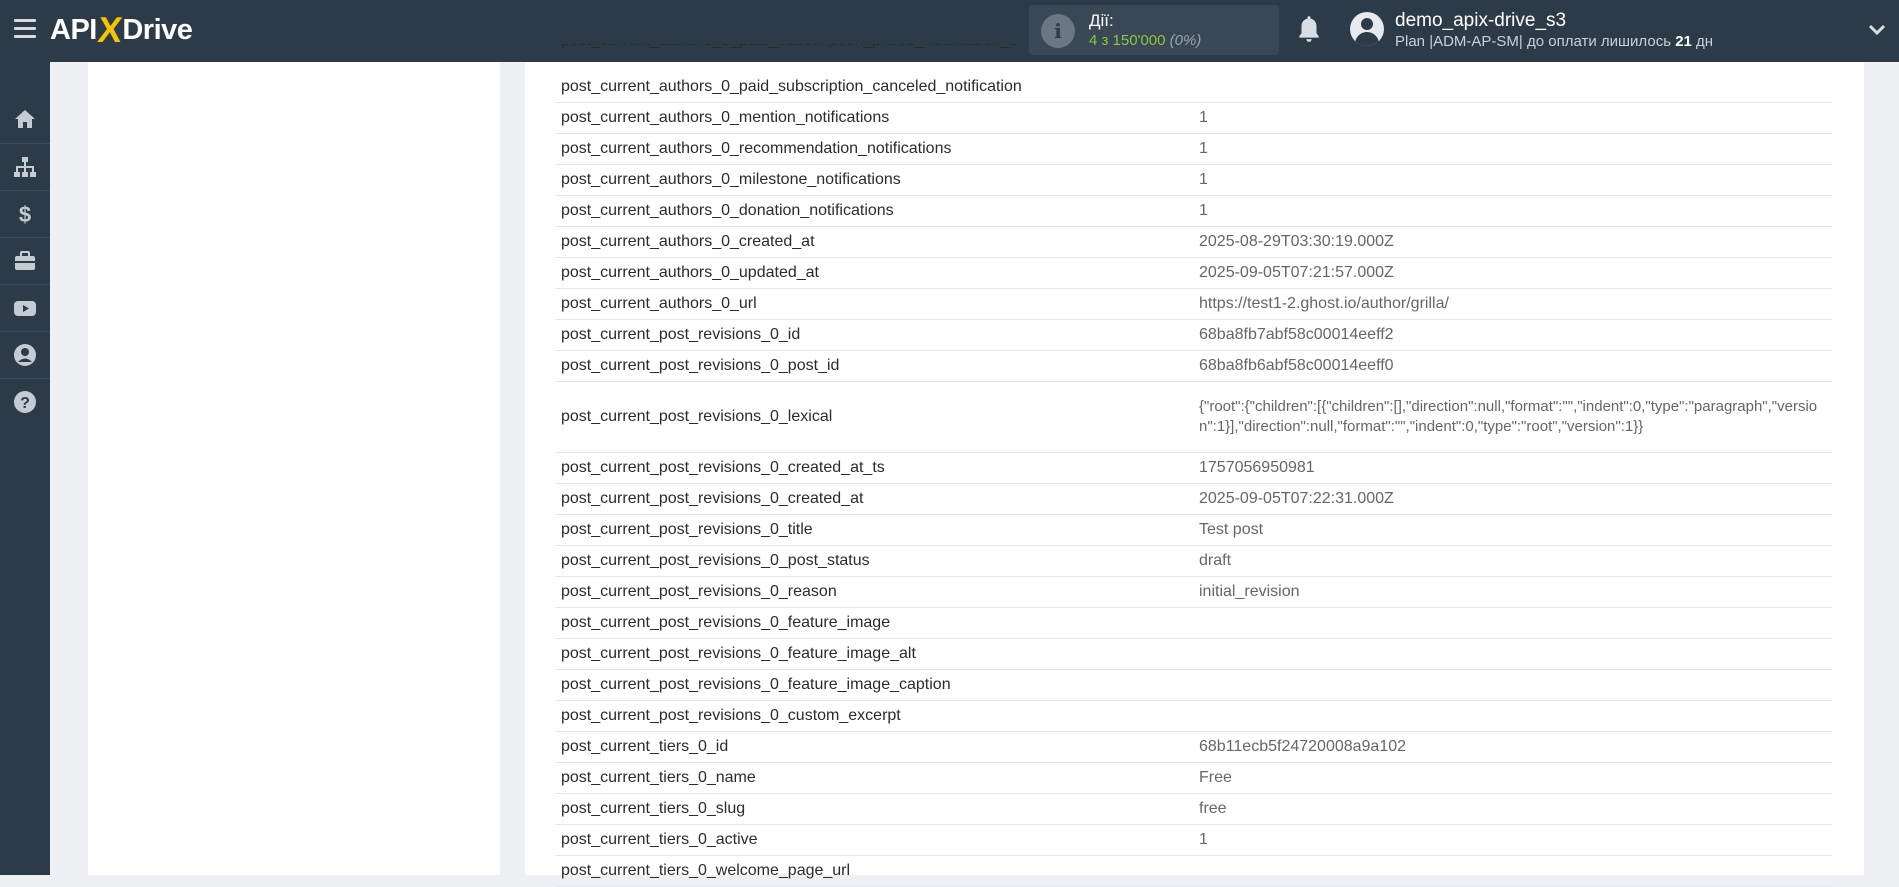  I want to click on help-icon: ?, so click(25, 402).